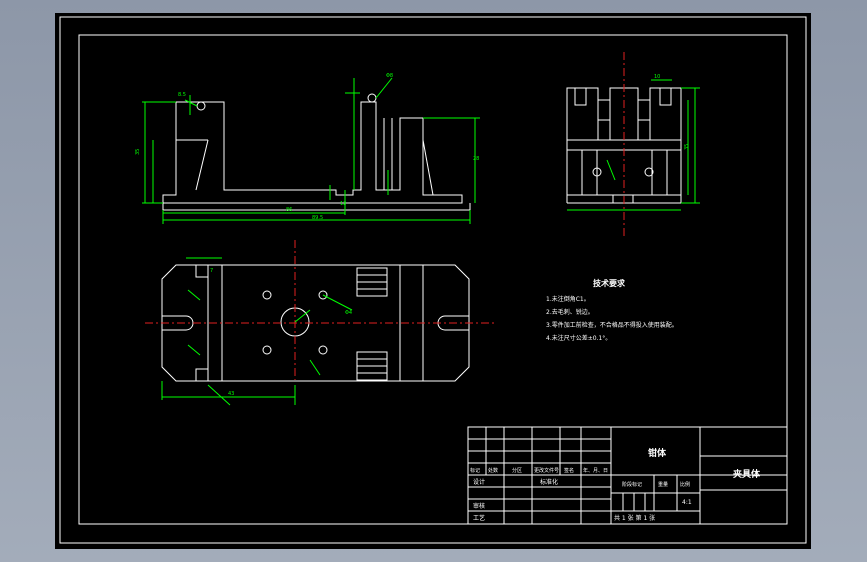 Image resolution: width=867 pixels, height=562 pixels. What do you see at coordinates (633, 144) in the screenshot?
I see `side-view: 35 10` at bounding box center [633, 144].